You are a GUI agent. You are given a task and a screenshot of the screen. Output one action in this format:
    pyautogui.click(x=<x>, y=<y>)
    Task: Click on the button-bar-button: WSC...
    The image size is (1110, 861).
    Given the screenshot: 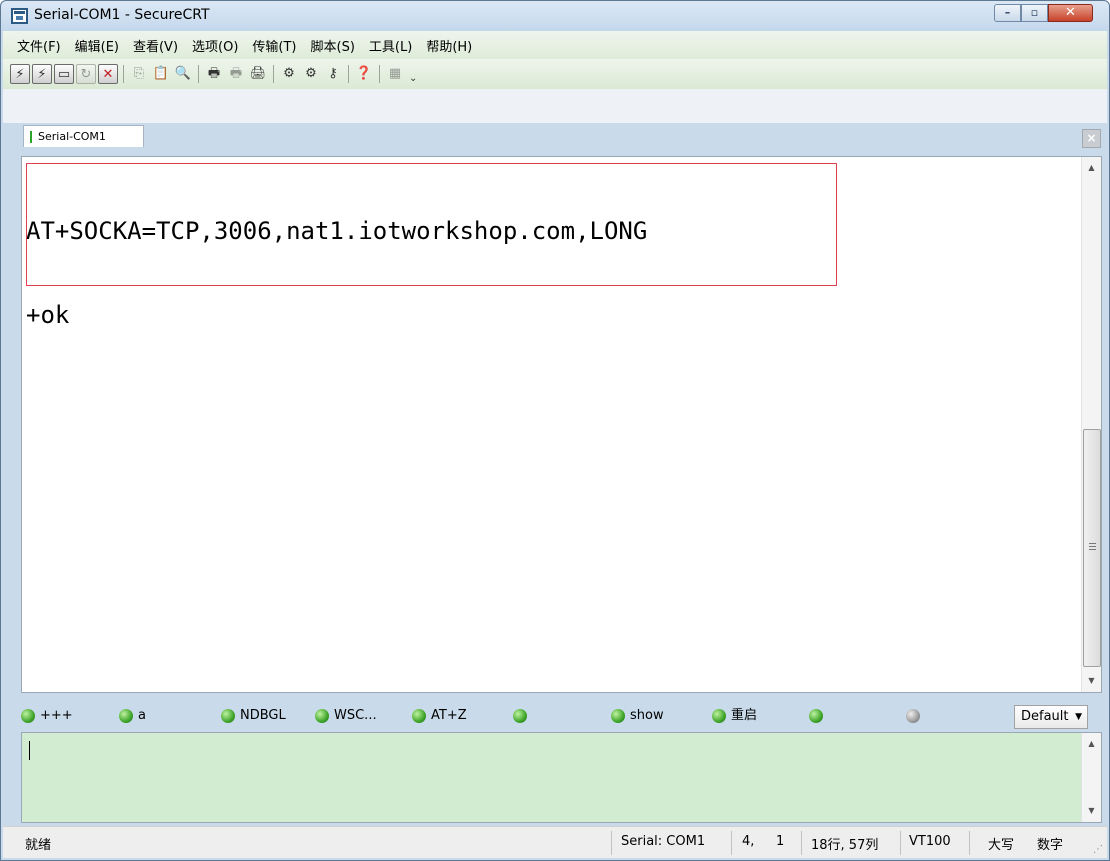 What is the action you would take?
    pyautogui.click(x=346, y=716)
    